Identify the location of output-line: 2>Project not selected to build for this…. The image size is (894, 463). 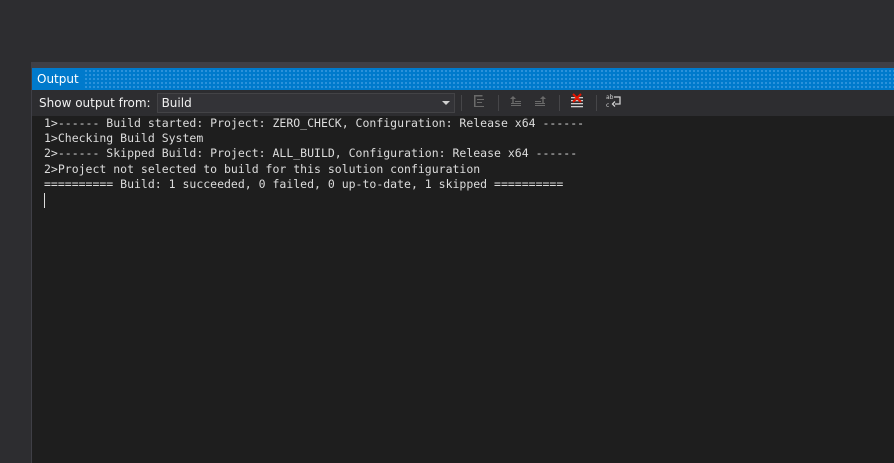
(262, 168).